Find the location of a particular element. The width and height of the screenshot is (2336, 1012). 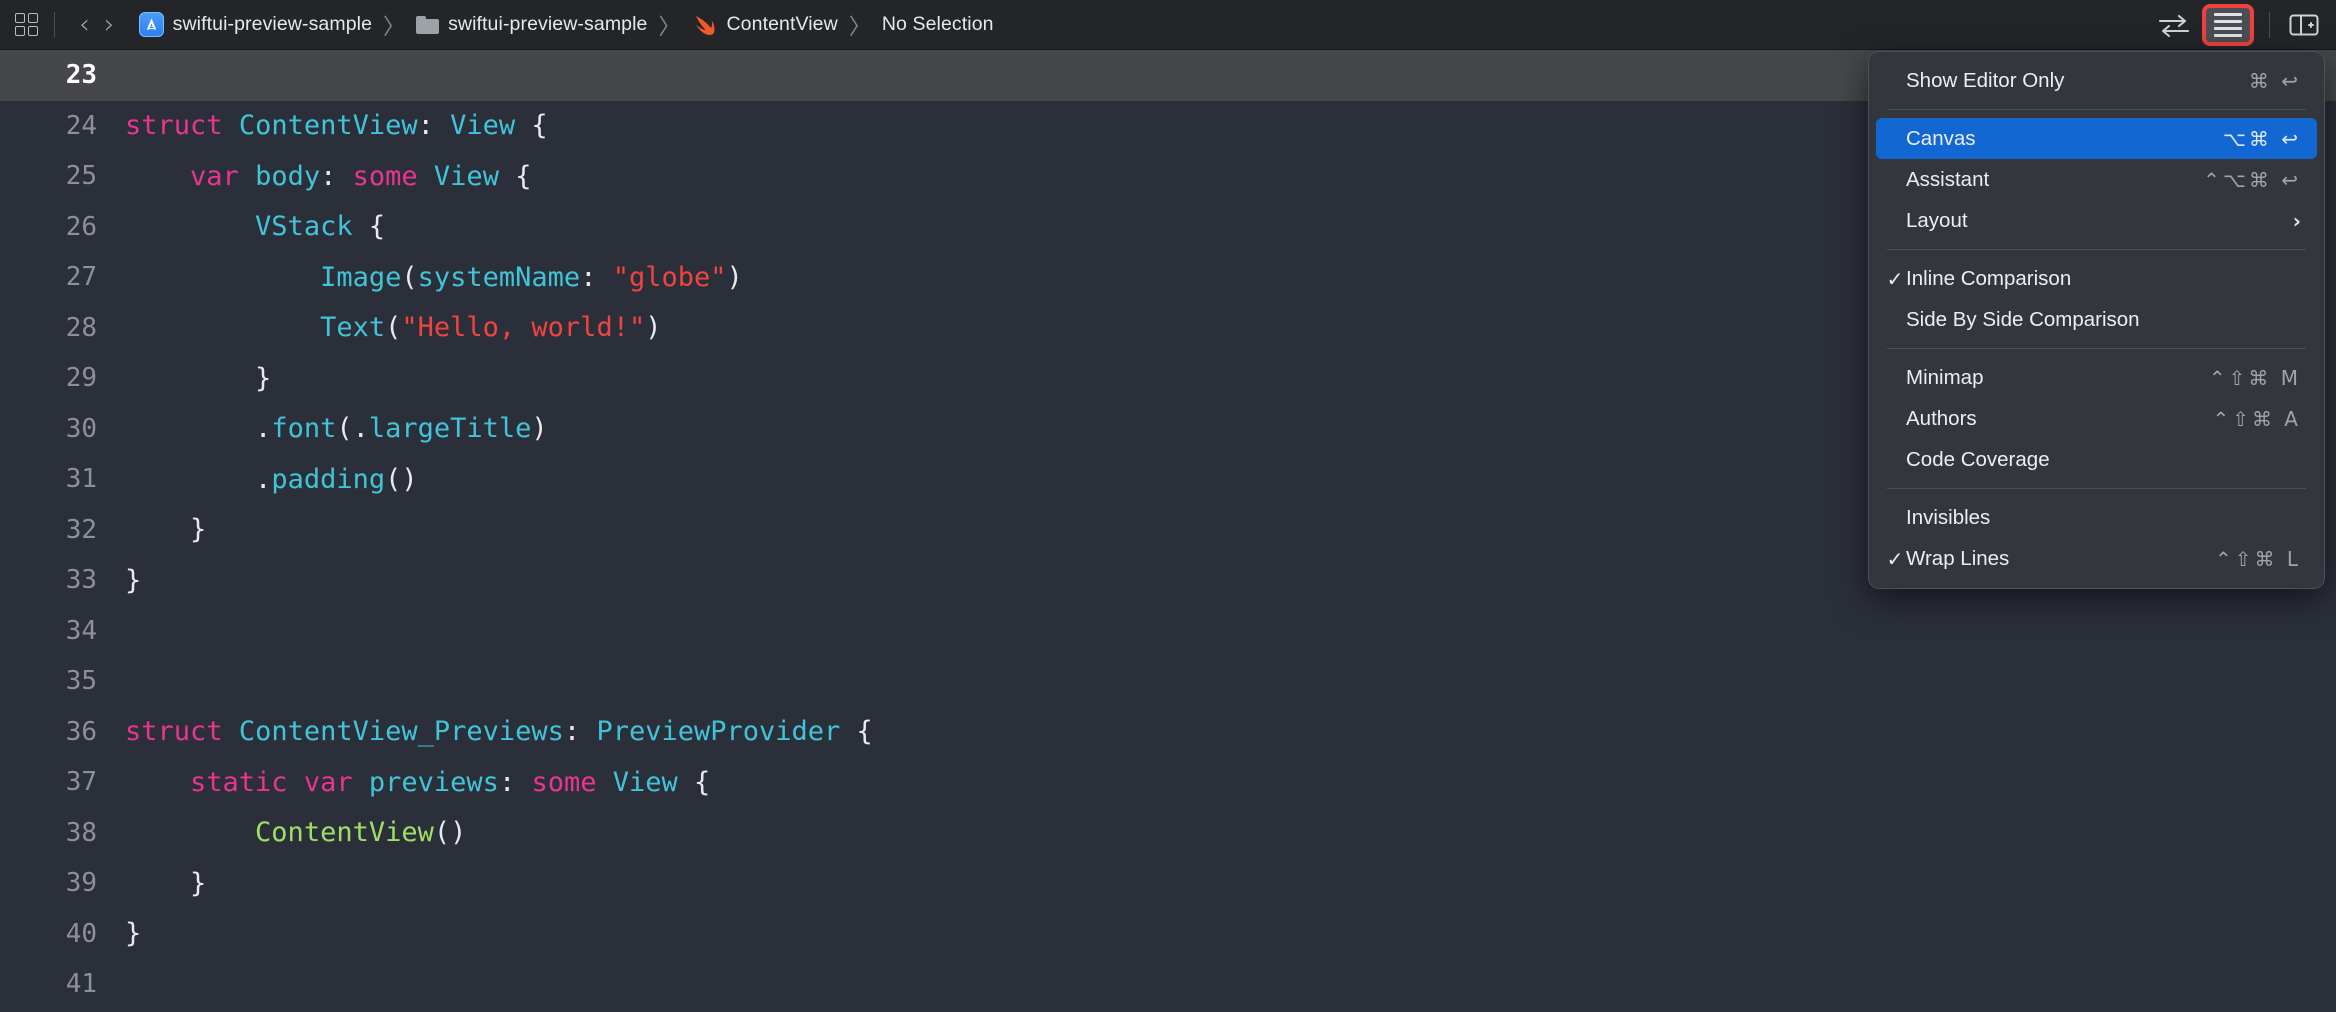

menu-item-label: Wrap Lines is located at coordinates (1958, 558).